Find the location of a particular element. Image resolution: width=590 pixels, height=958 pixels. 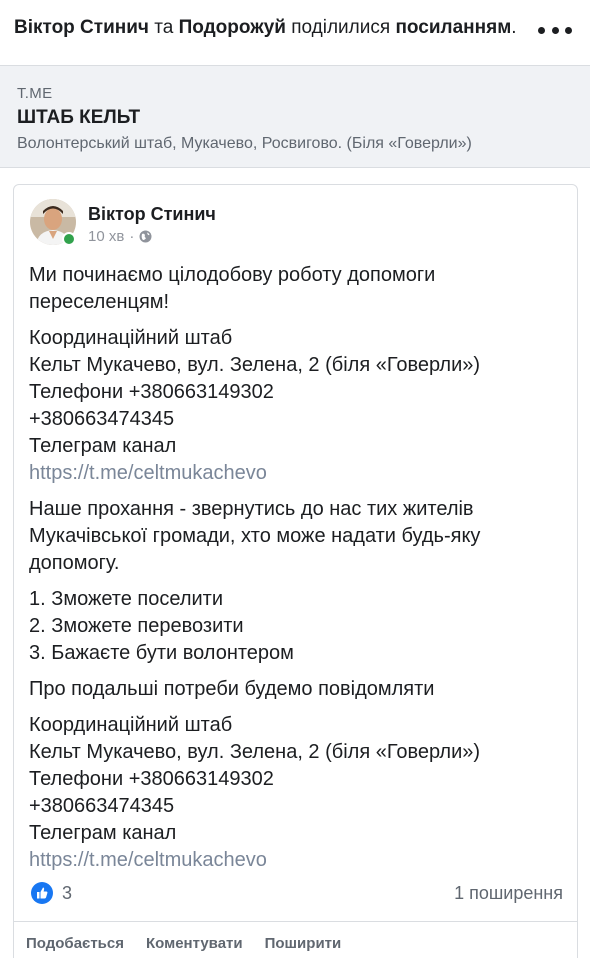

list-item: 3. Бажаєте бути волонтером is located at coordinates (161, 653).